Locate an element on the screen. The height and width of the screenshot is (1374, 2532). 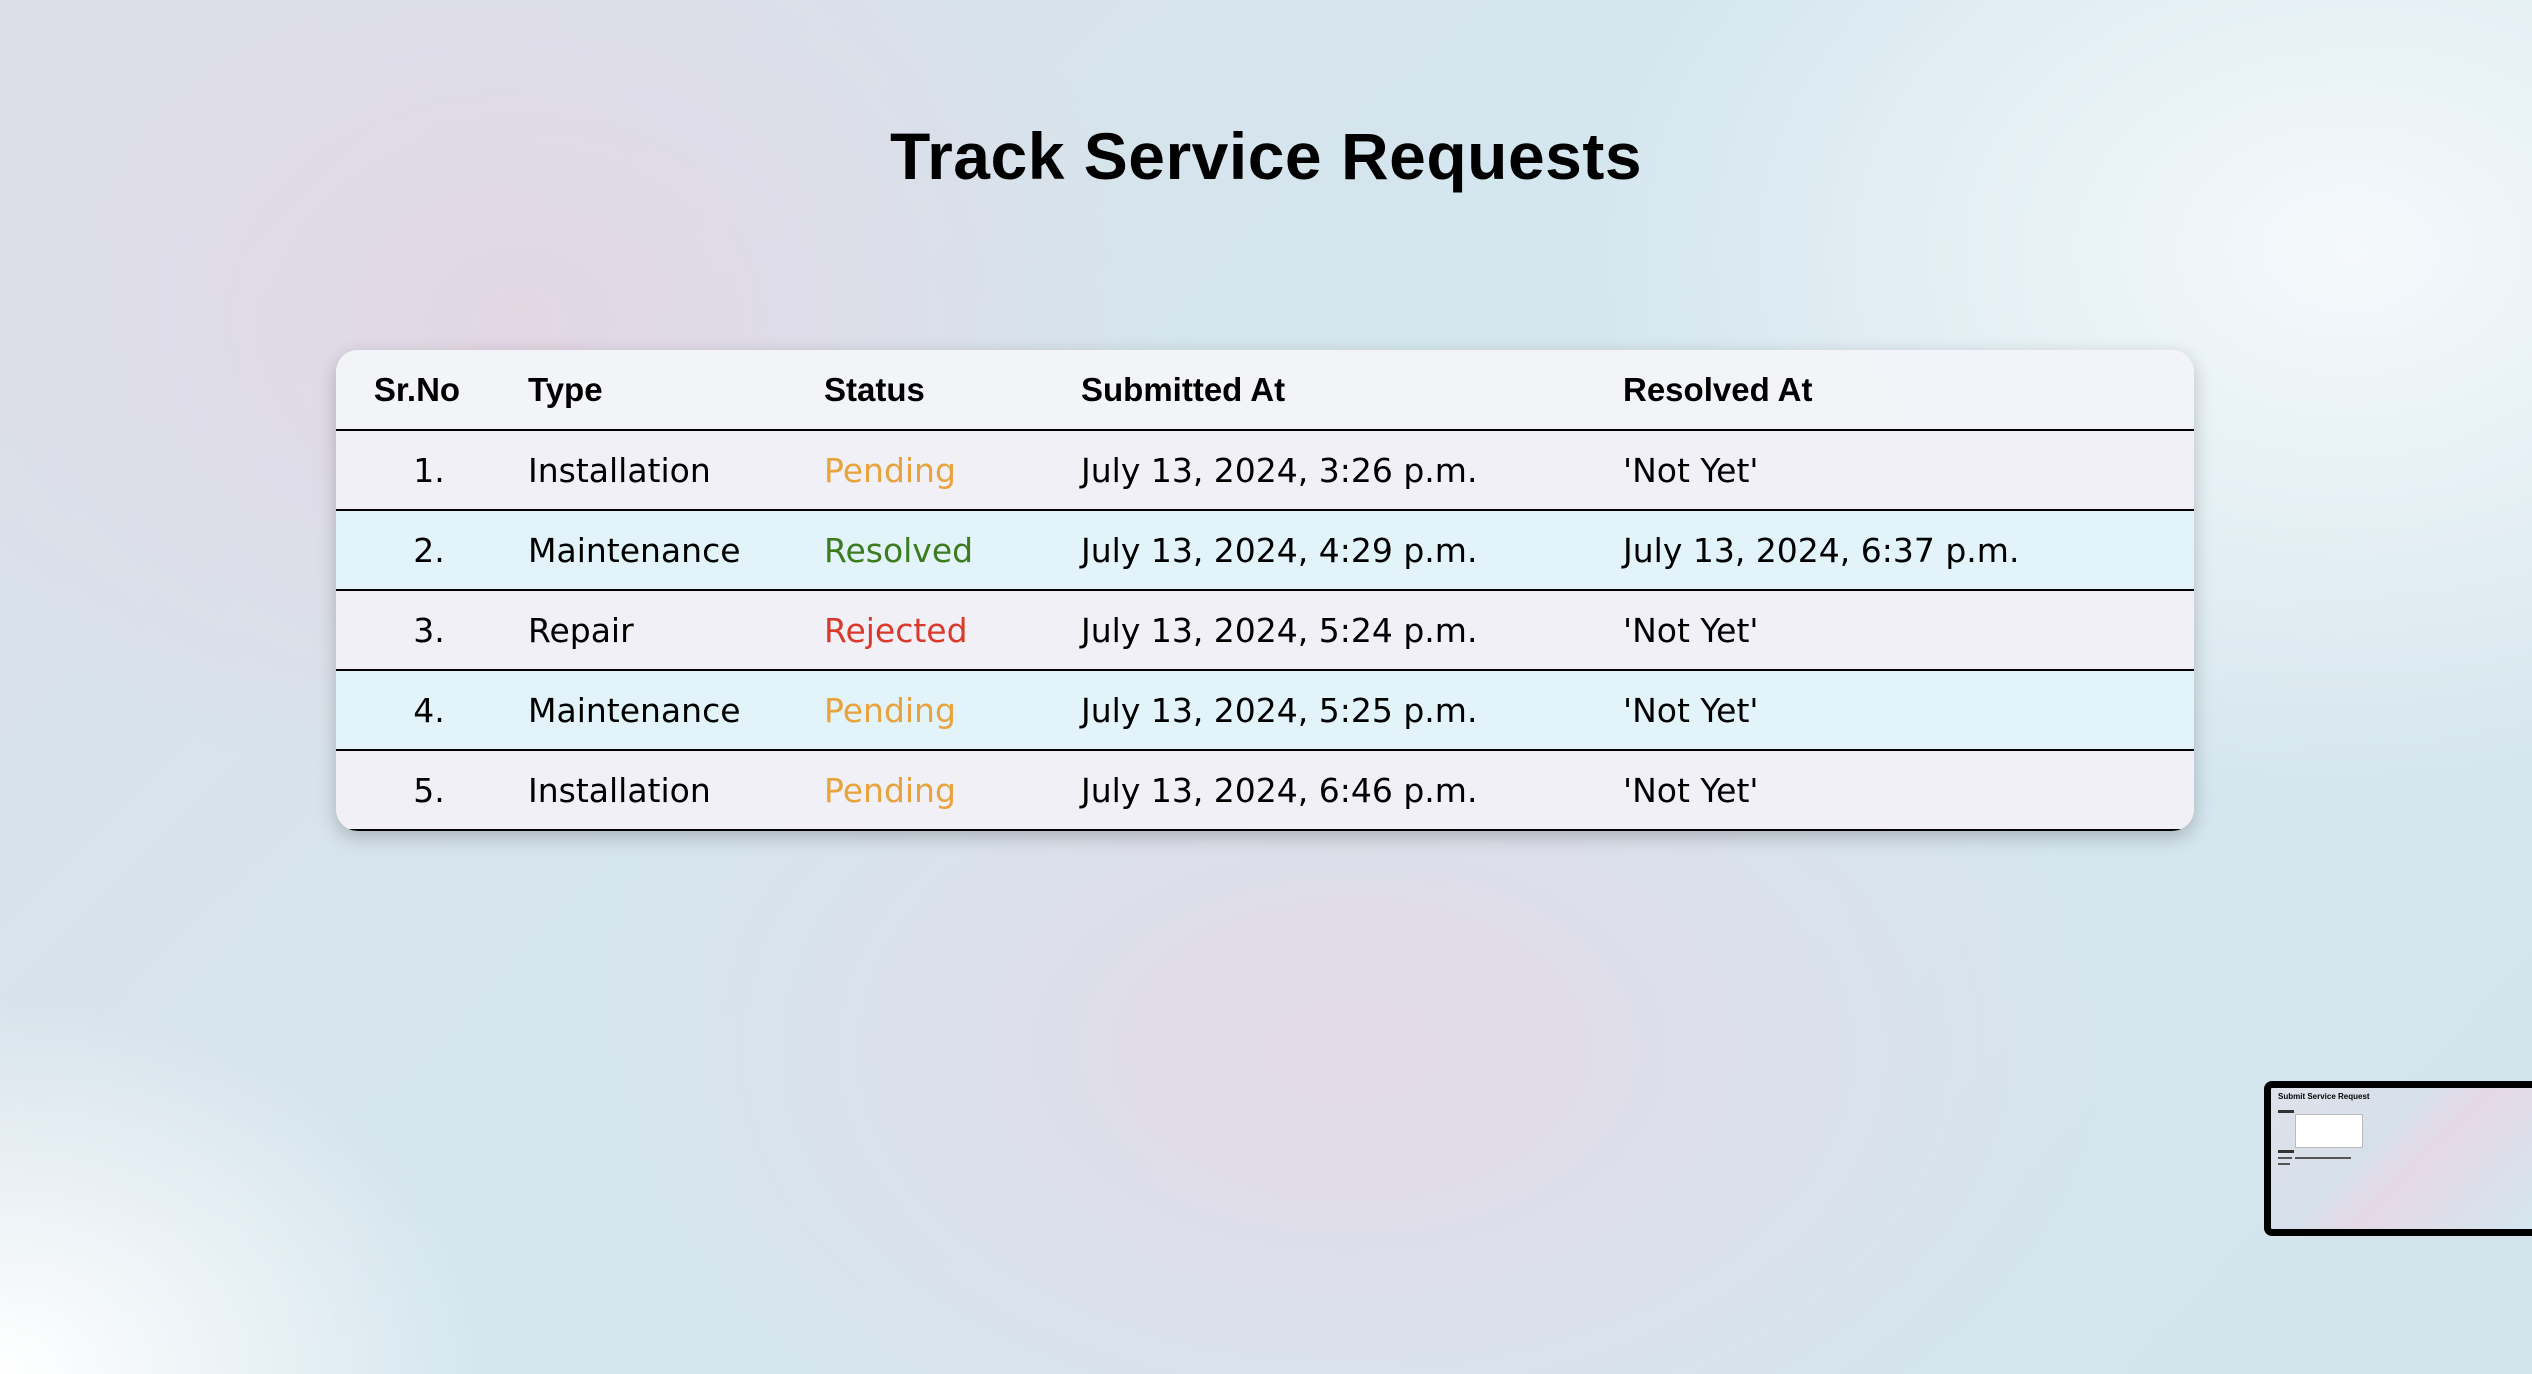
page-title: Track Service Requests is located at coordinates (1266, 156).